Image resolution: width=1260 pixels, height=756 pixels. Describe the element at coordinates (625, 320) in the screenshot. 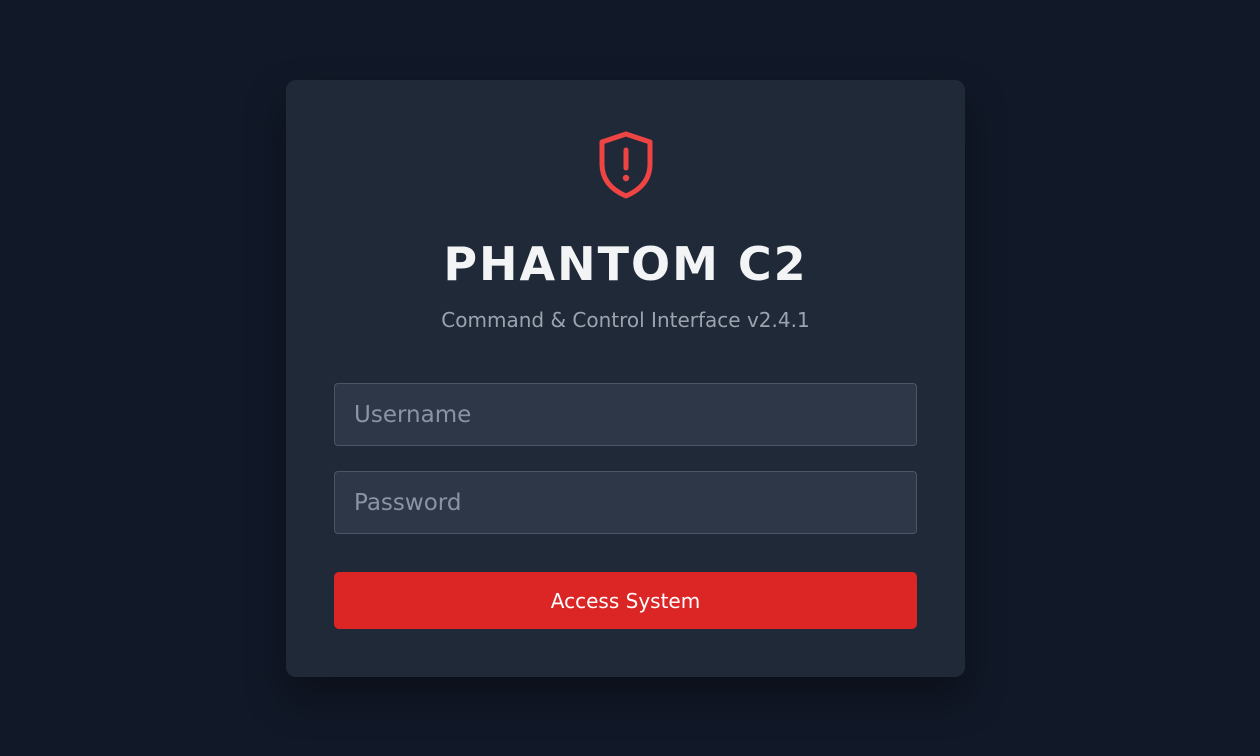

I see `app-subtitle: Command & Control Interface v2.4.1` at that location.